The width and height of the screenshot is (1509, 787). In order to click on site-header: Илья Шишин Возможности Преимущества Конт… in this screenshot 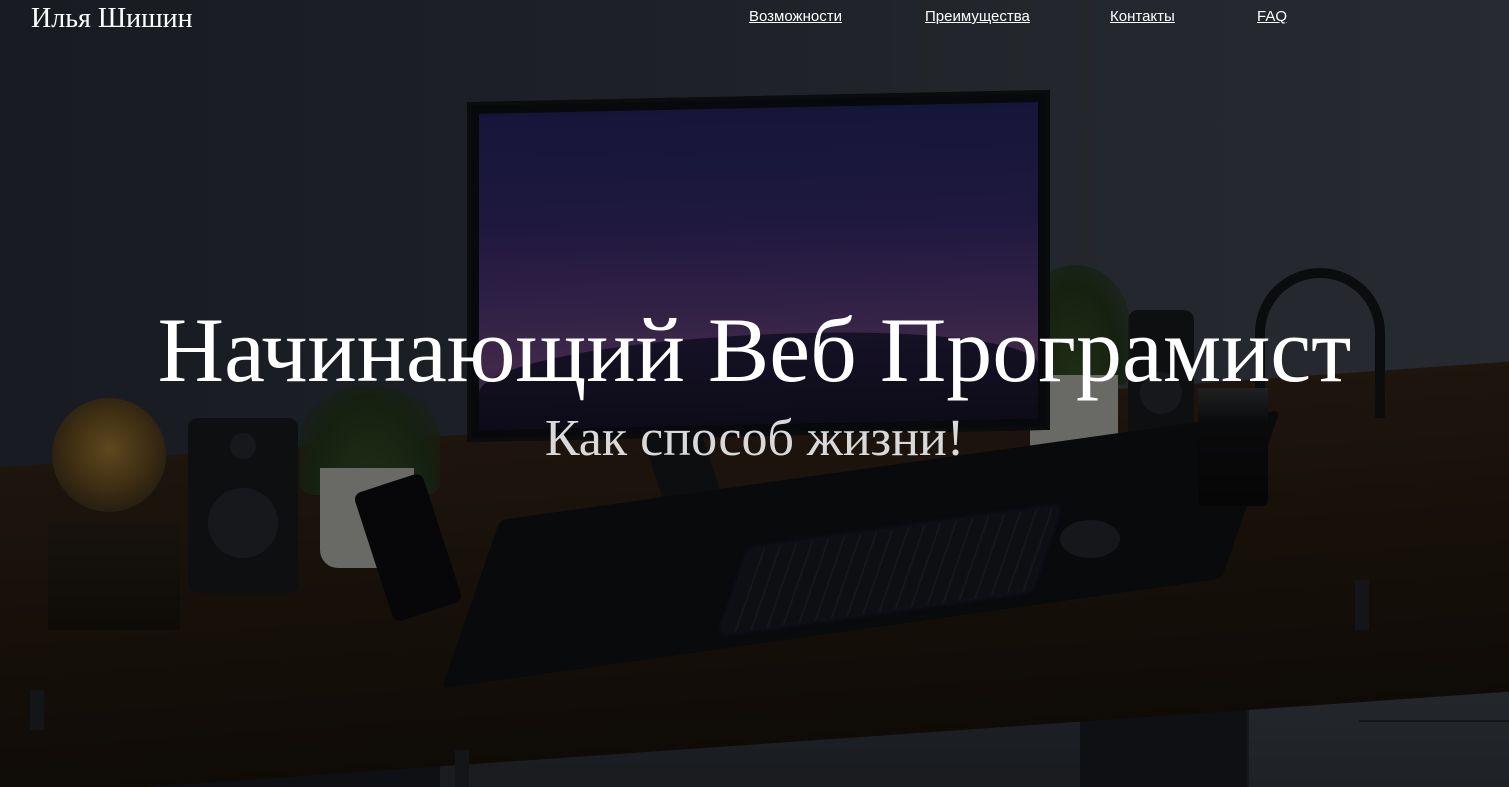, I will do `click(754, 20)`.